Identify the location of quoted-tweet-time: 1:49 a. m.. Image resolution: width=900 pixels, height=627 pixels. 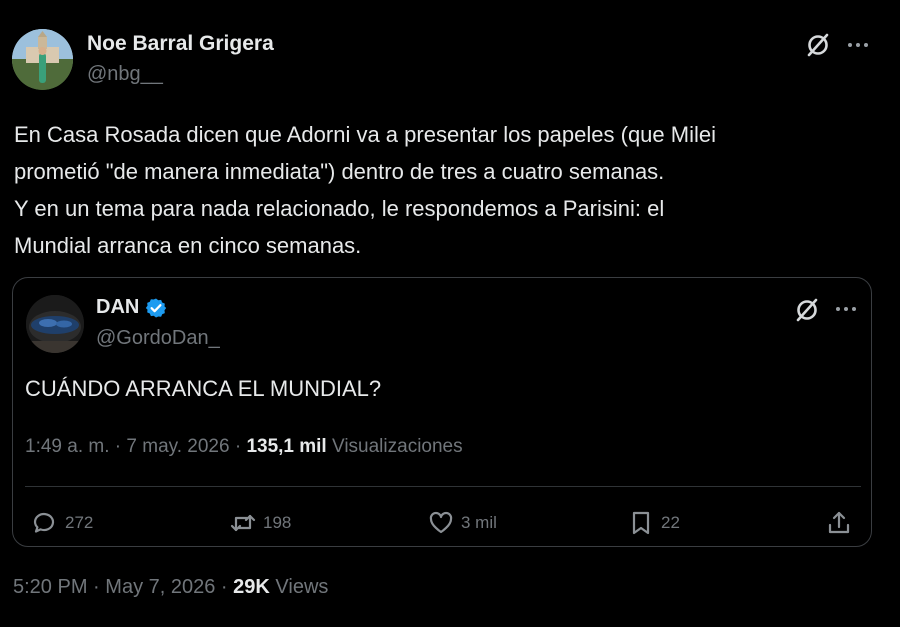
(67, 446).